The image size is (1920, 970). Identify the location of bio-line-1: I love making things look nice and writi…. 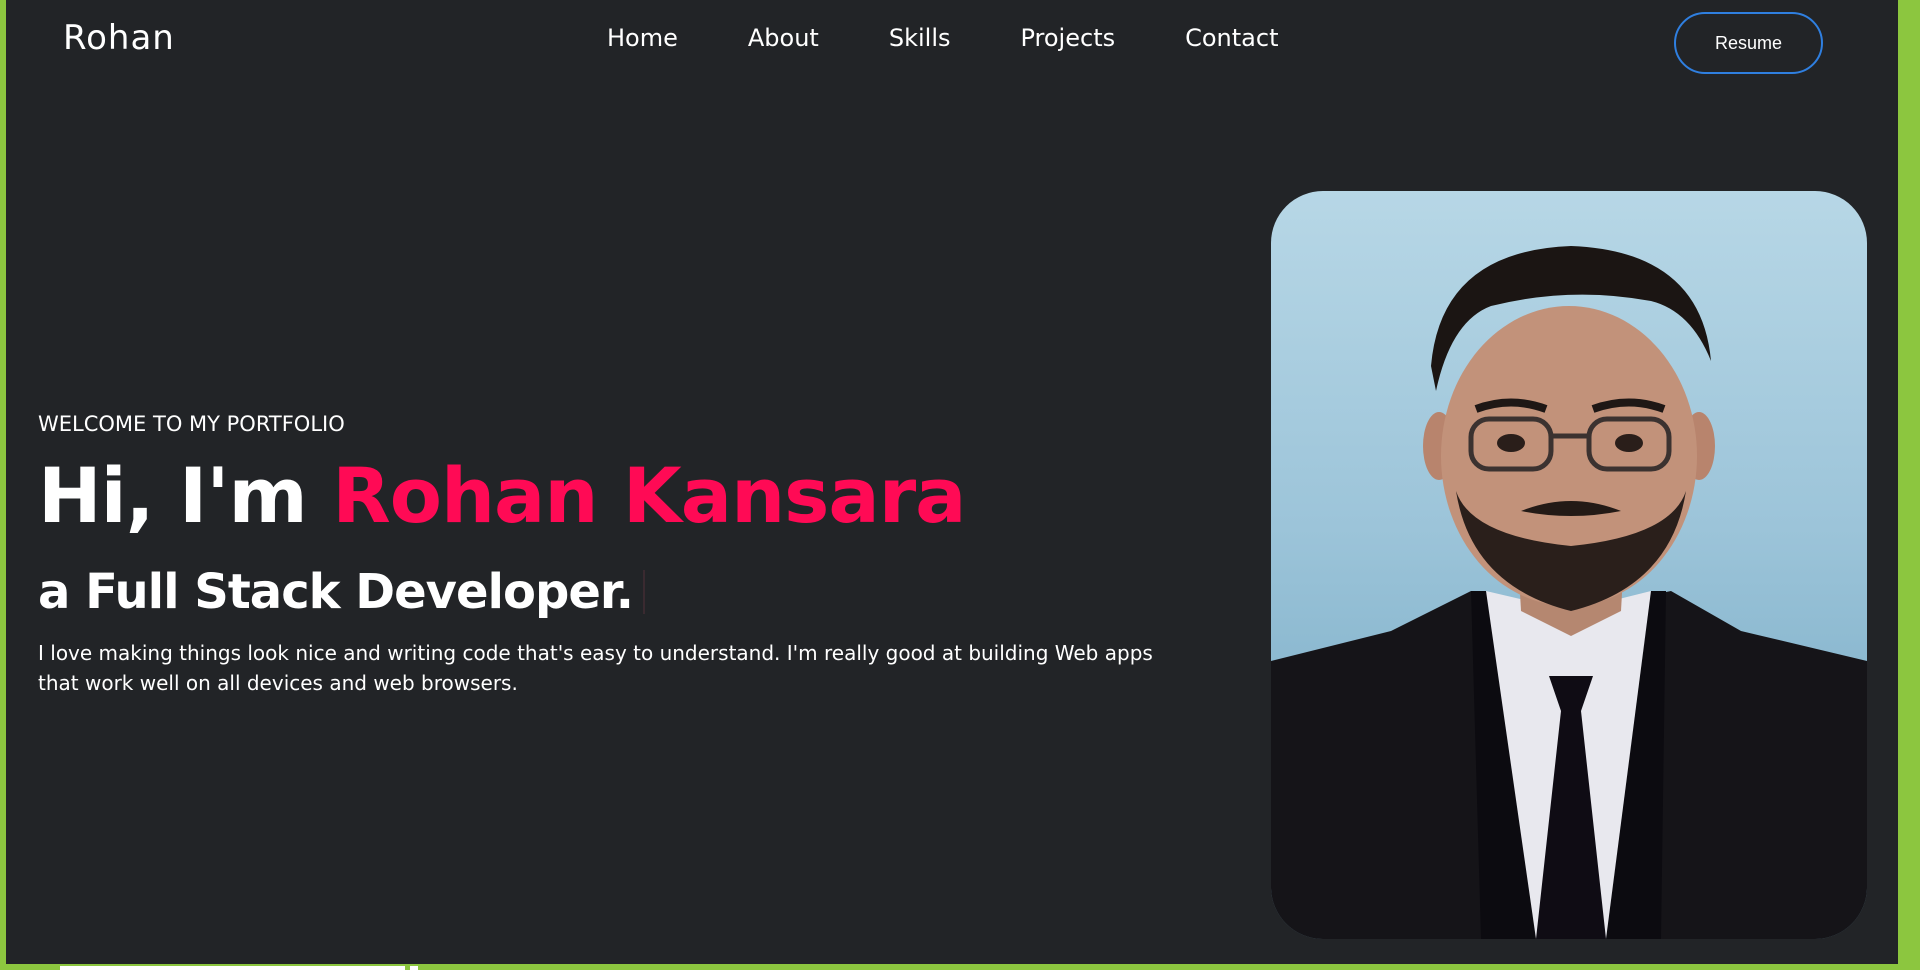
(595, 653).